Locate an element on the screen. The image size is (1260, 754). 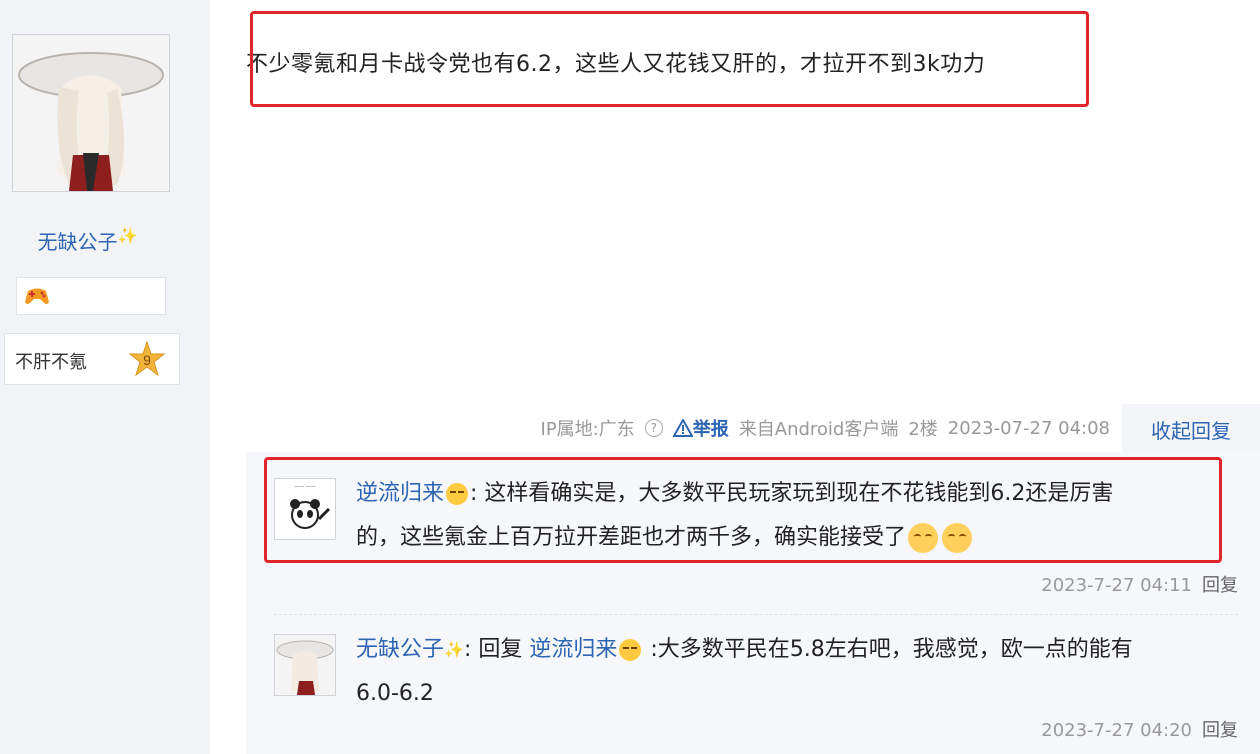
reply-divider is located at coordinates (756, 614).